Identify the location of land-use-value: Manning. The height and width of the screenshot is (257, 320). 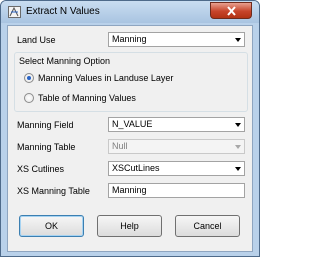
(129, 39).